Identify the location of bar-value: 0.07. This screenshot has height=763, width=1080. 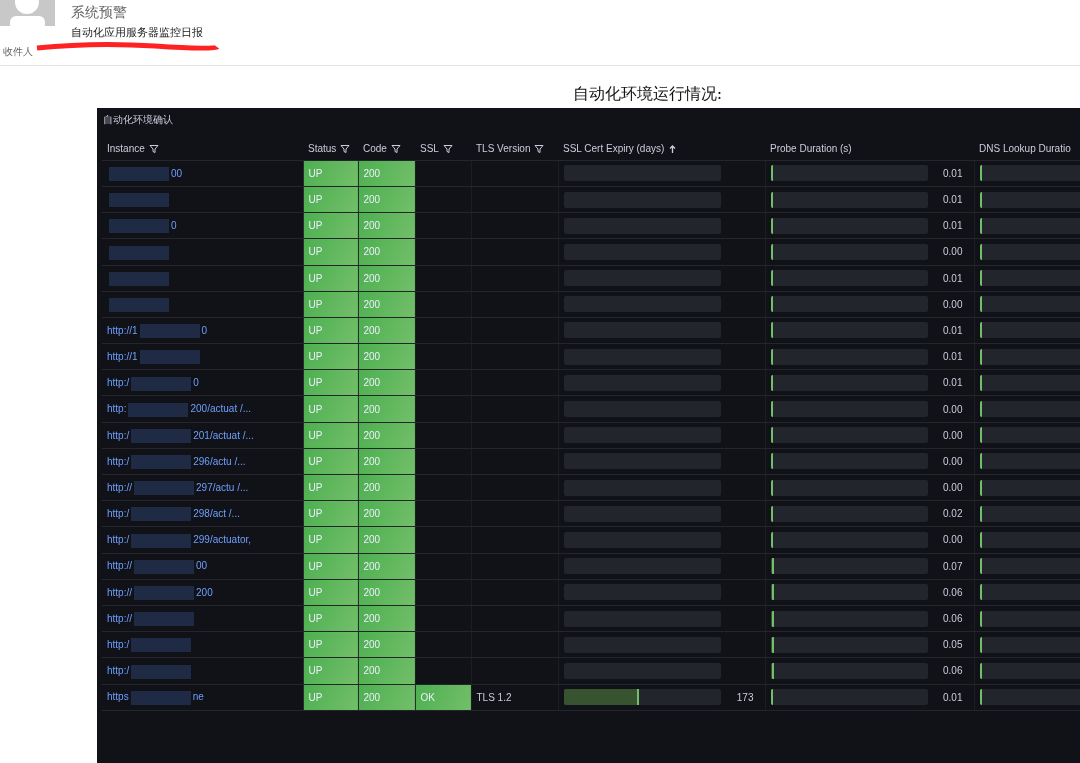
(953, 566).